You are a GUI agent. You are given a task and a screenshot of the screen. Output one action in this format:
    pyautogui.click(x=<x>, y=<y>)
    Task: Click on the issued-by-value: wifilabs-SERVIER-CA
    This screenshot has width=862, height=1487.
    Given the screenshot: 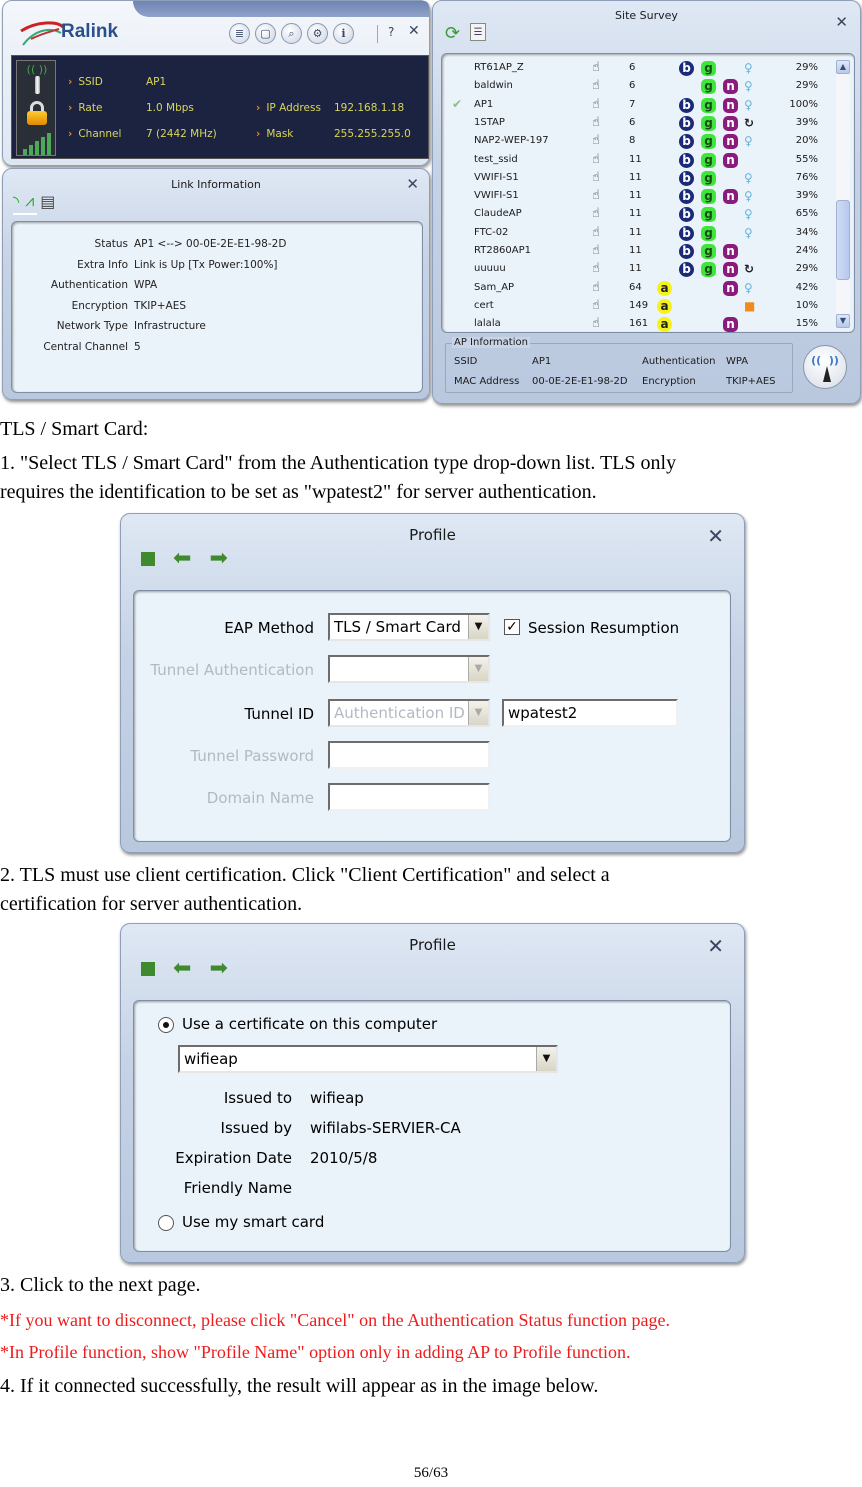 What is the action you would take?
    pyautogui.click(x=385, y=1128)
    